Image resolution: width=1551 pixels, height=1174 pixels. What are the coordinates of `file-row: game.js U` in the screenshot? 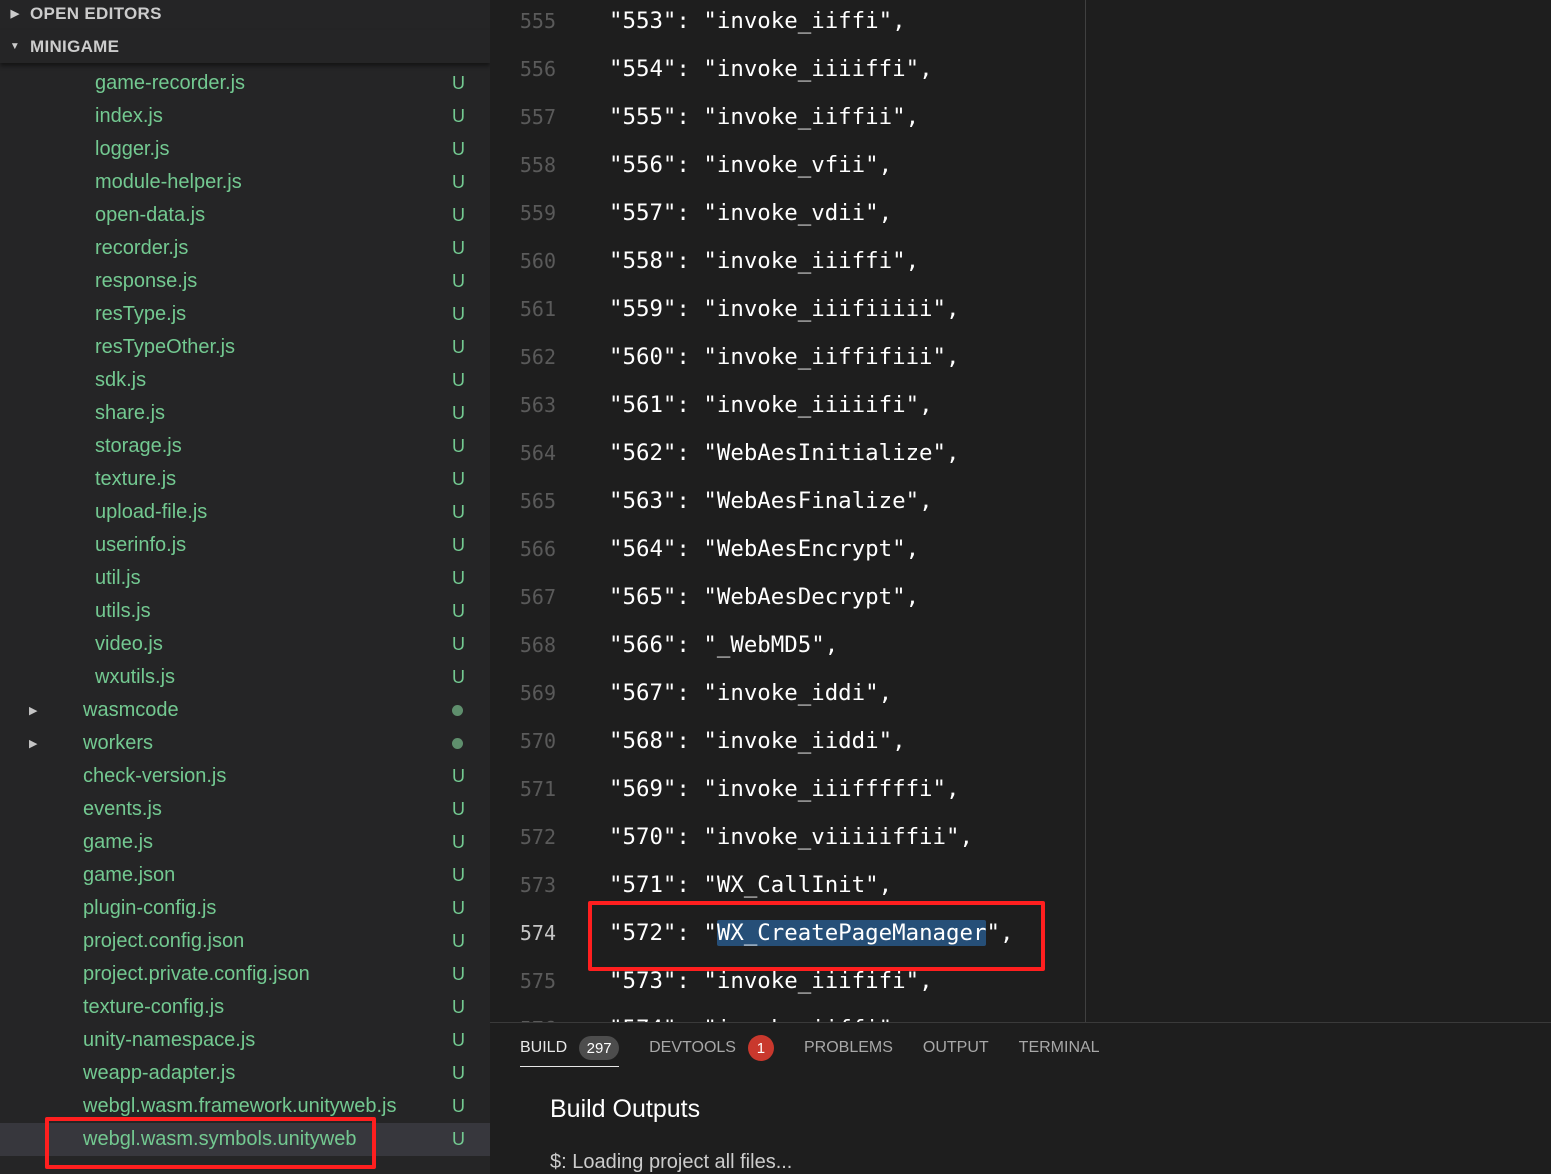 It's located at (245, 842).